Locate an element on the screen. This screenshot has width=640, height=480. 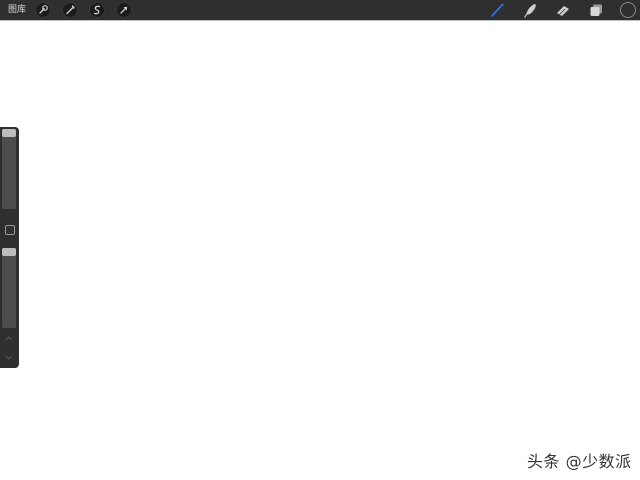
brush-icon is located at coordinates (497, 10).